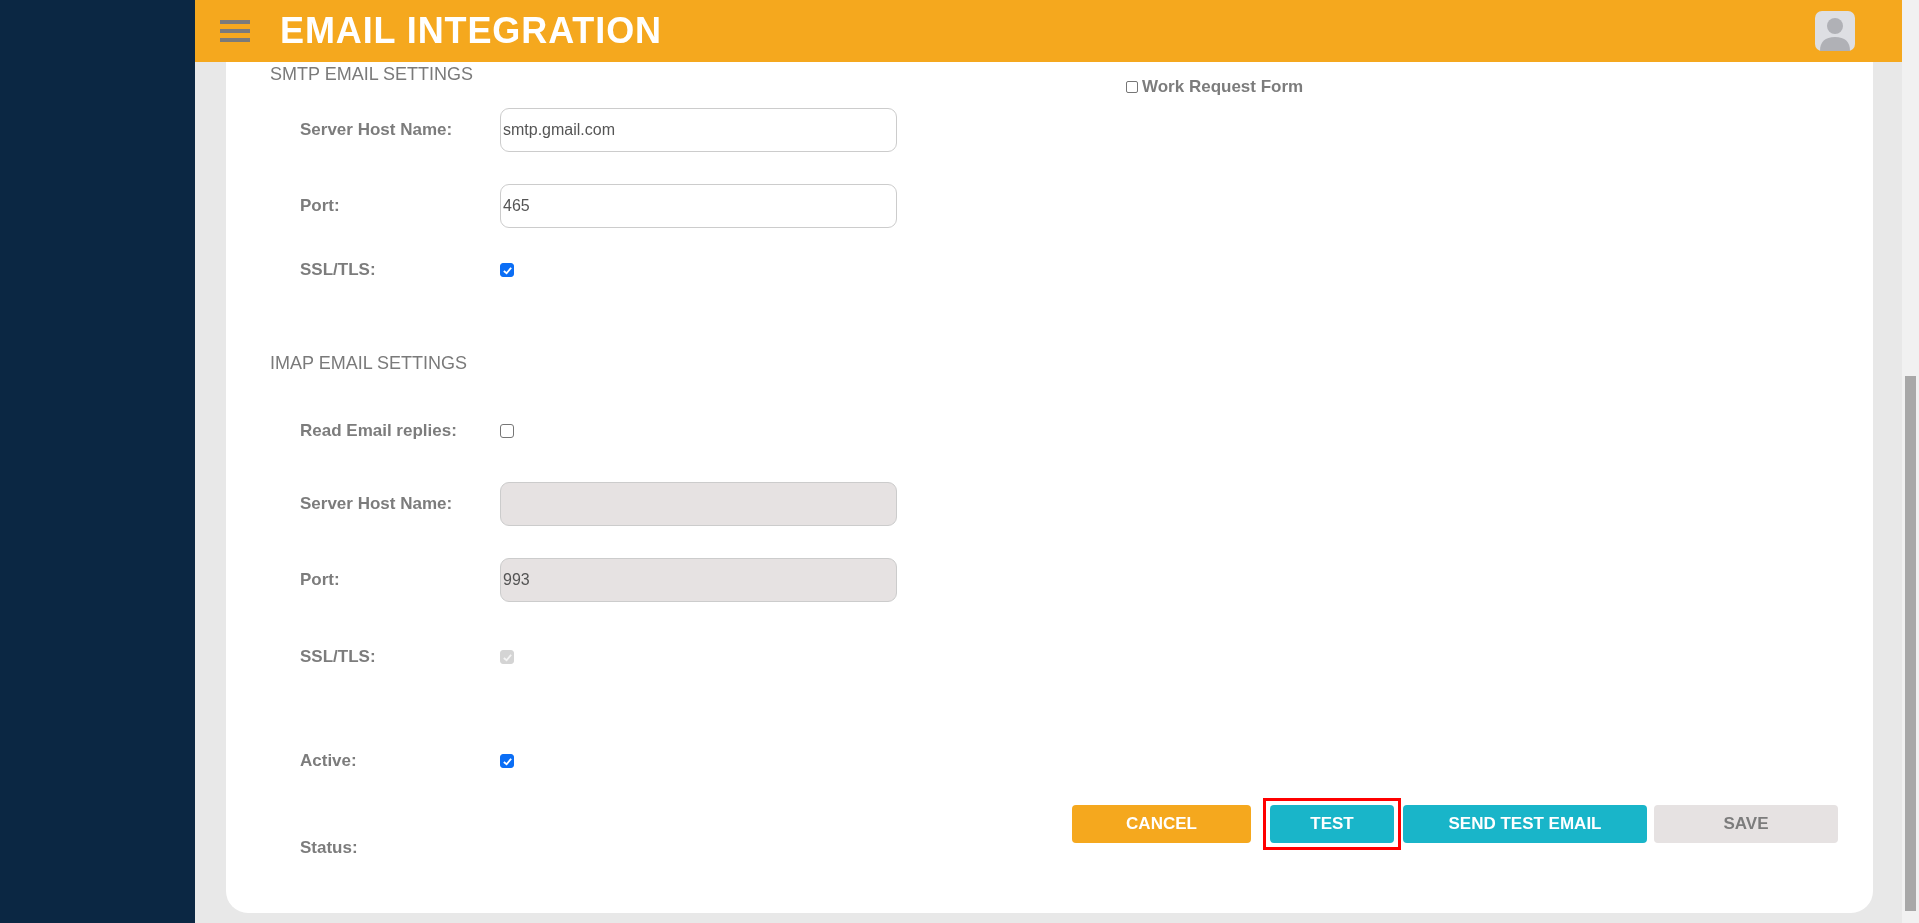  What do you see at coordinates (369, 363) in the screenshot?
I see `section-heading: IMAP EMAIL SETTINGS` at bounding box center [369, 363].